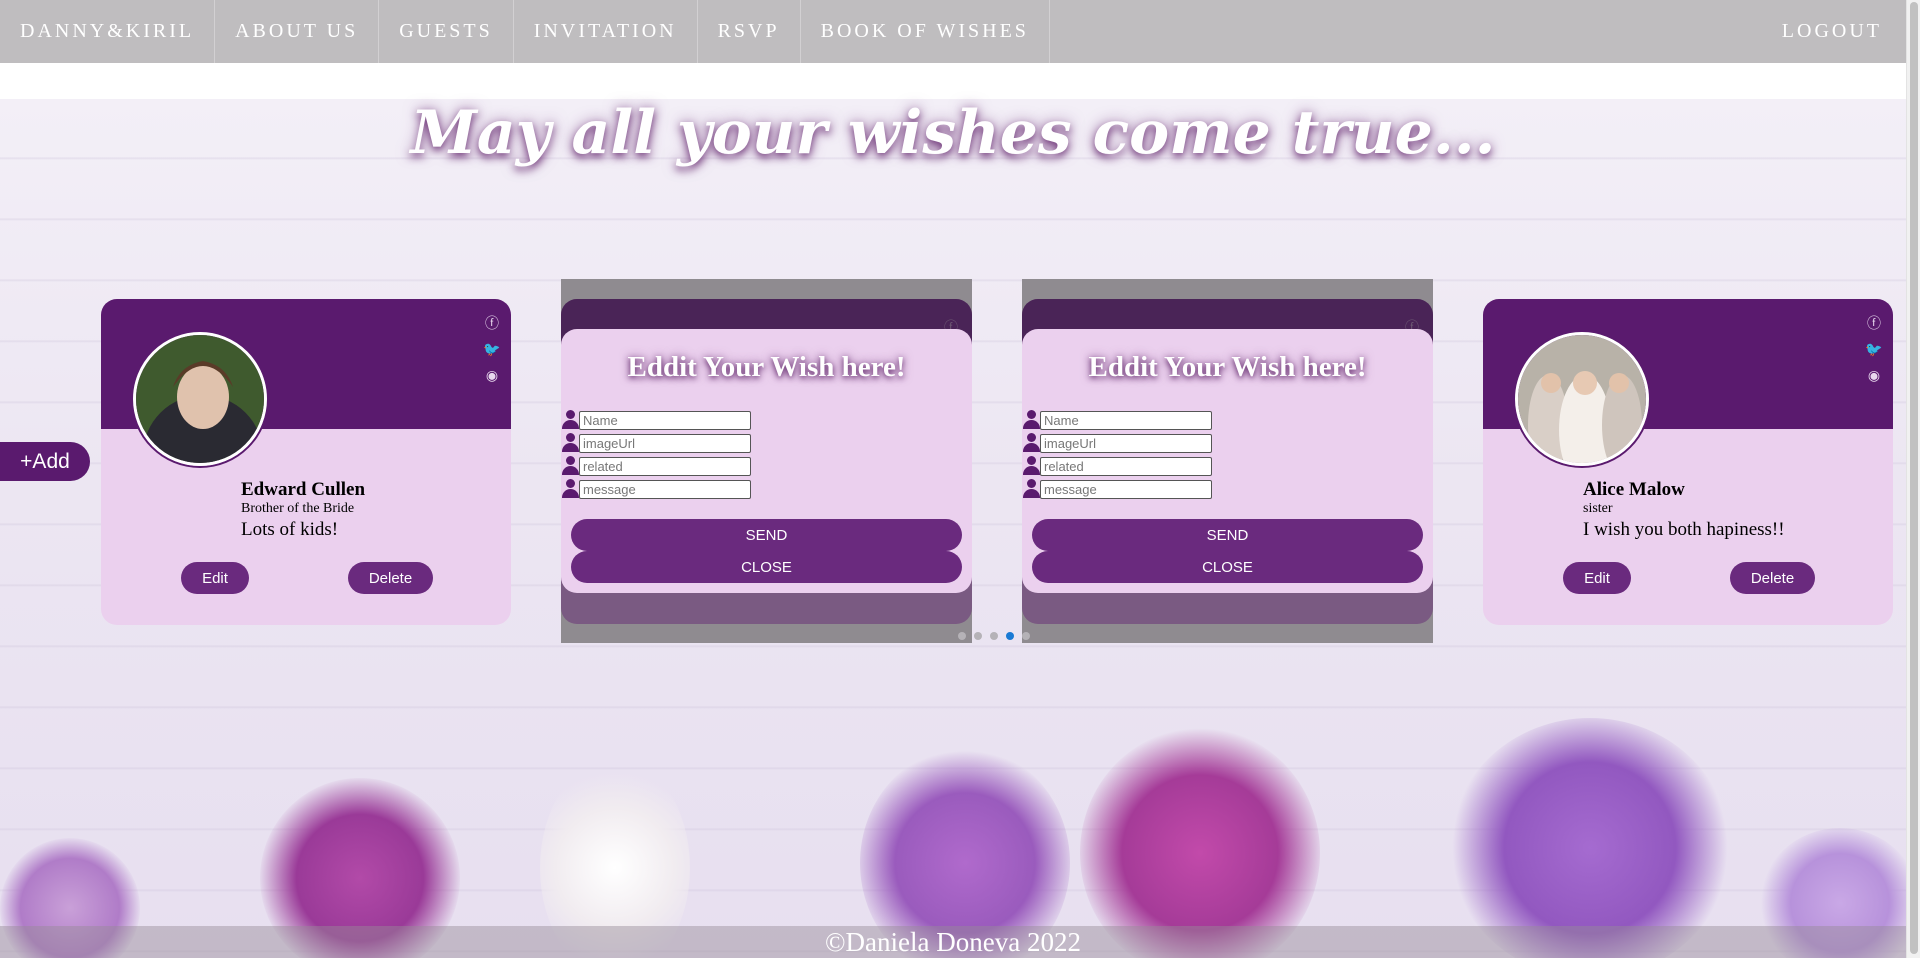  I want to click on wish-message: I wish you both hapiness!!, so click(1684, 529).